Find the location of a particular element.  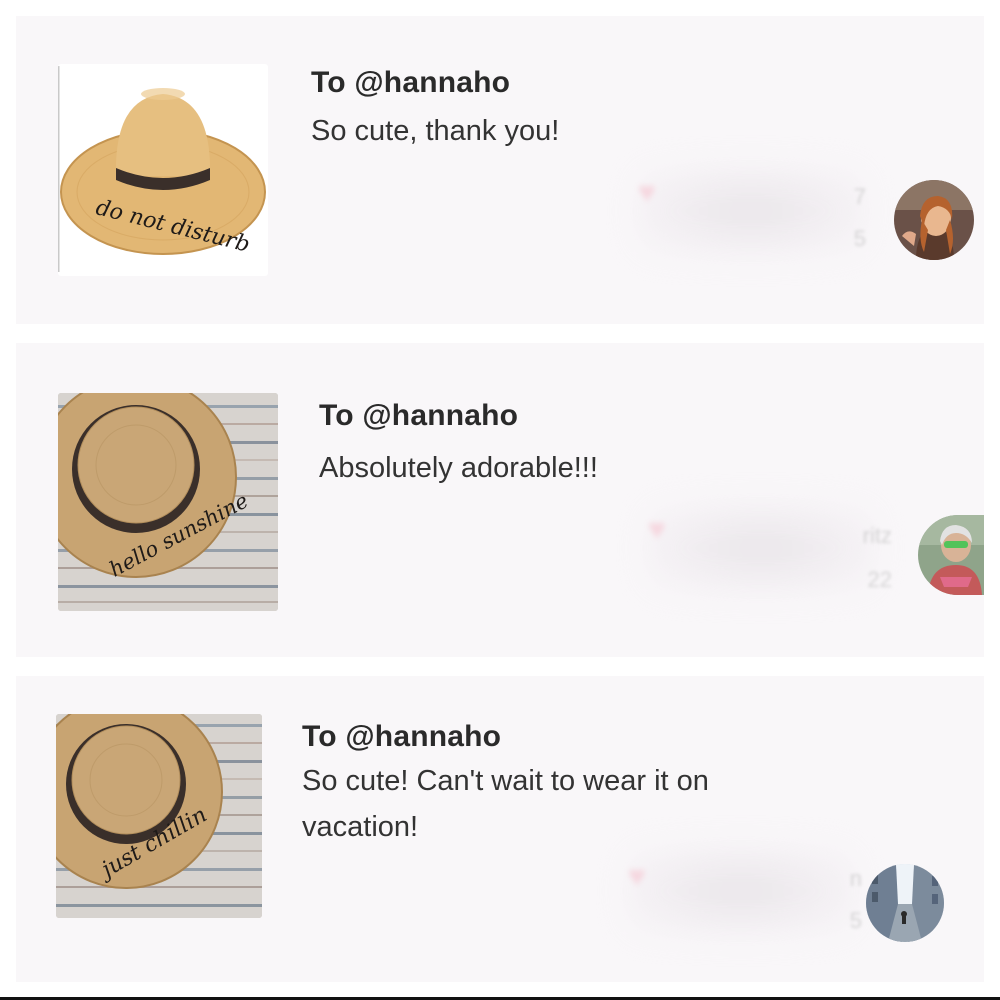

product-thumbnail: do not disturb is located at coordinates (163, 170).